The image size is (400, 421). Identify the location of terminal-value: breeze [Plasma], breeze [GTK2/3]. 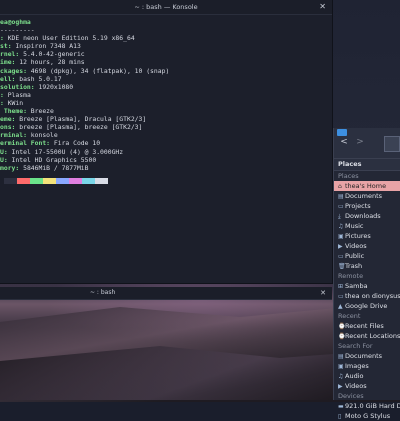
(79, 127).